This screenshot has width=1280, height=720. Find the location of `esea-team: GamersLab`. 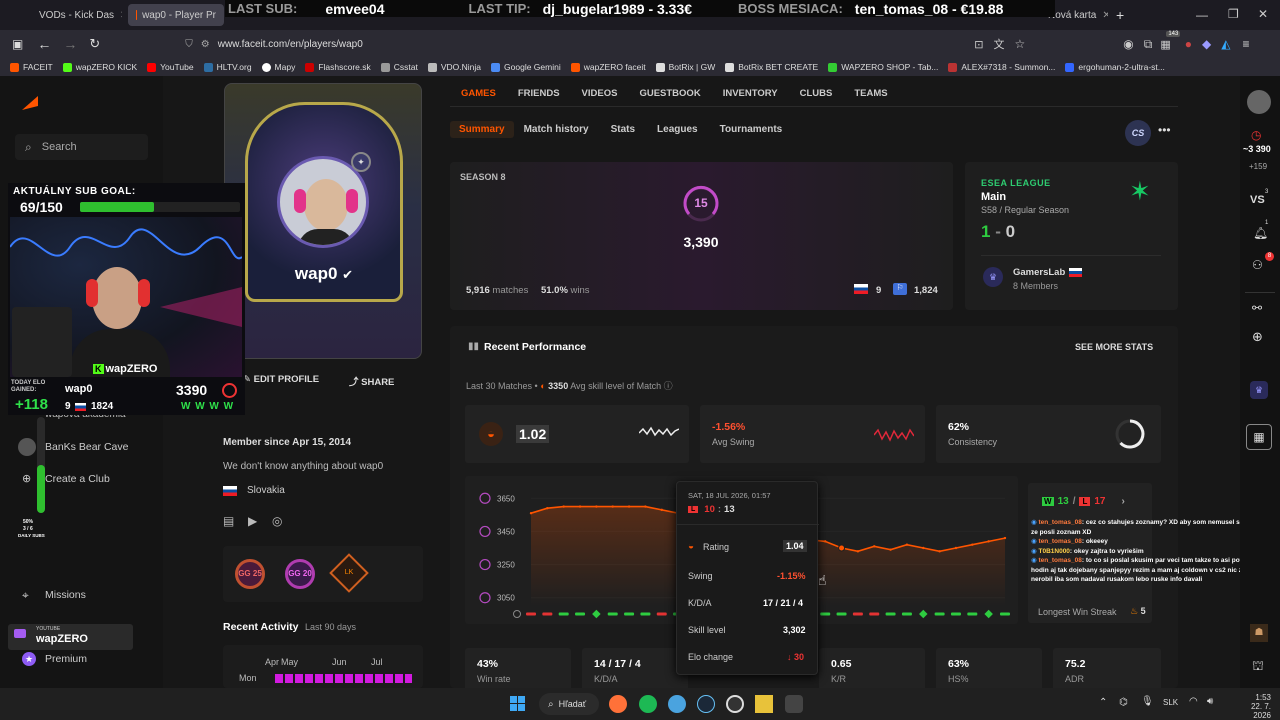

esea-team: GamersLab is located at coordinates (1039, 272).